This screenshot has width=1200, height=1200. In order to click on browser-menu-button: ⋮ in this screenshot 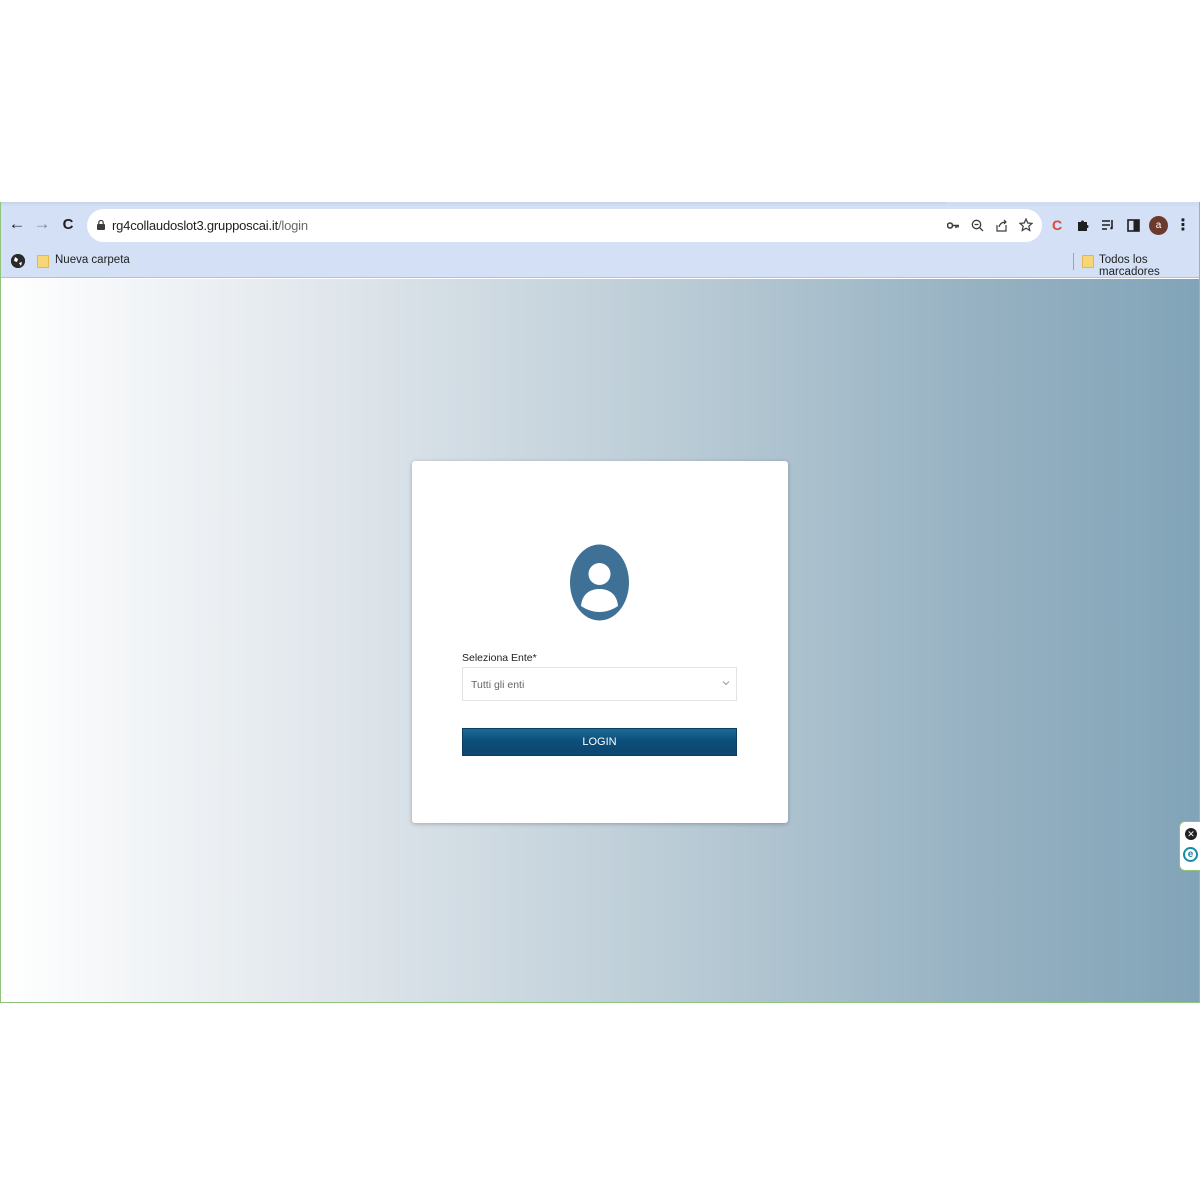, I will do `click(1183, 225)`.